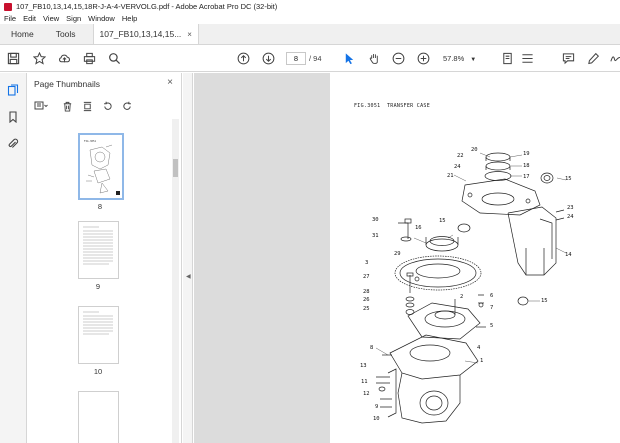 This screenshot has height=443, width=620. What do you see at coordinates (67, 84) in the screenshot?
I see `panel-title: Page Thumbnails` at bounding box center [67, 84].